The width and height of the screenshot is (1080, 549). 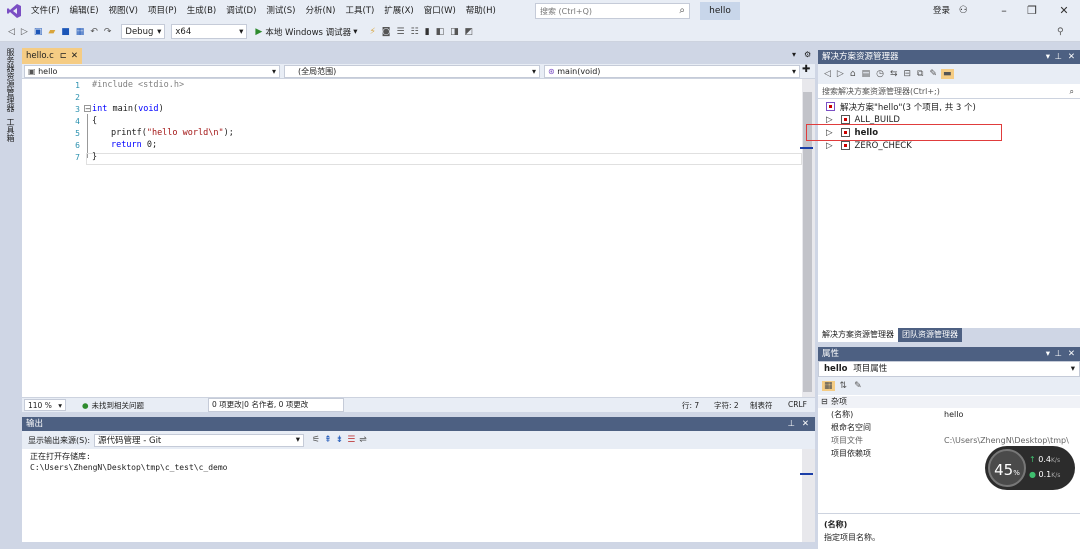 I want to click on bookmark-clear-icon: ◩, so click(x=469, y=32).